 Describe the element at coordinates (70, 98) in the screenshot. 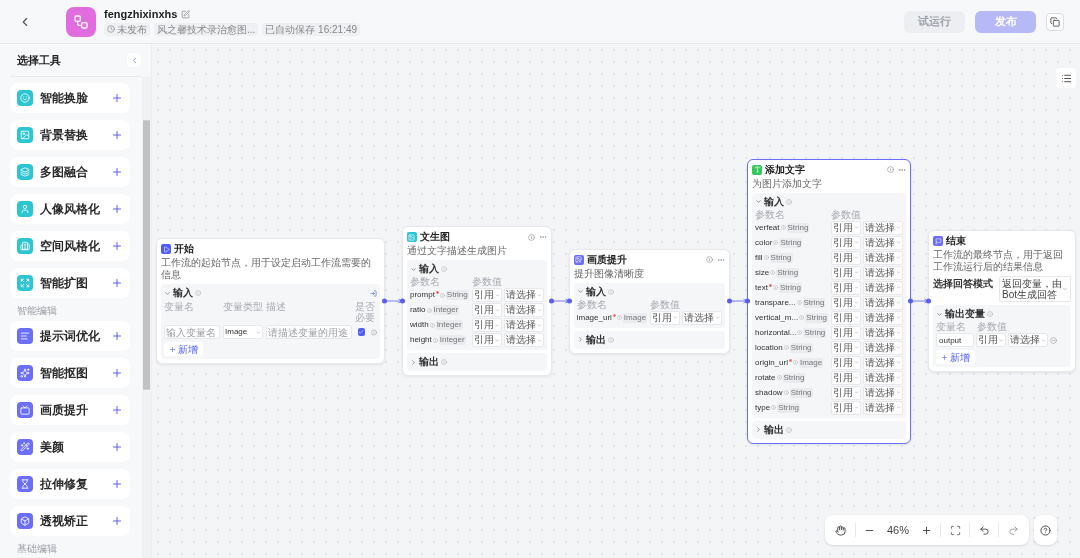

I see `tool-item: 智能换脸` at that location.